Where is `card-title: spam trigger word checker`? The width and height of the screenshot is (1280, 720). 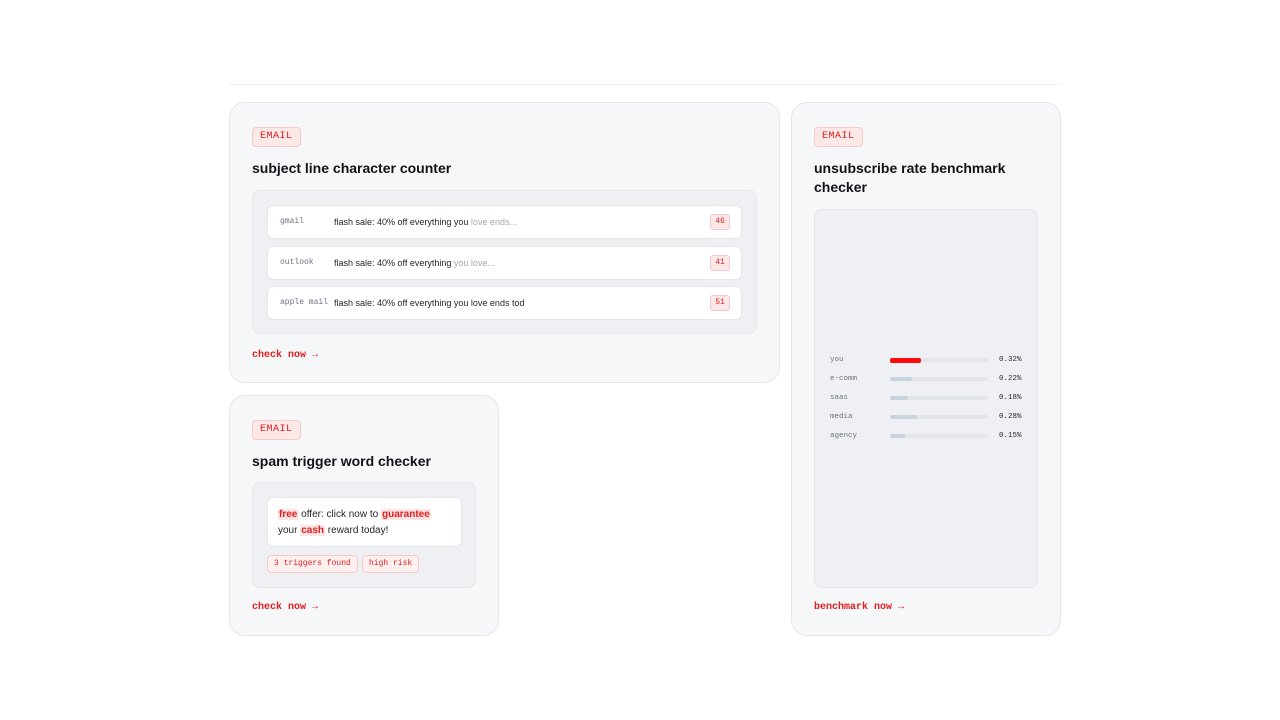 card-title: spam trigger word checker is located at coordinates (341, 461).